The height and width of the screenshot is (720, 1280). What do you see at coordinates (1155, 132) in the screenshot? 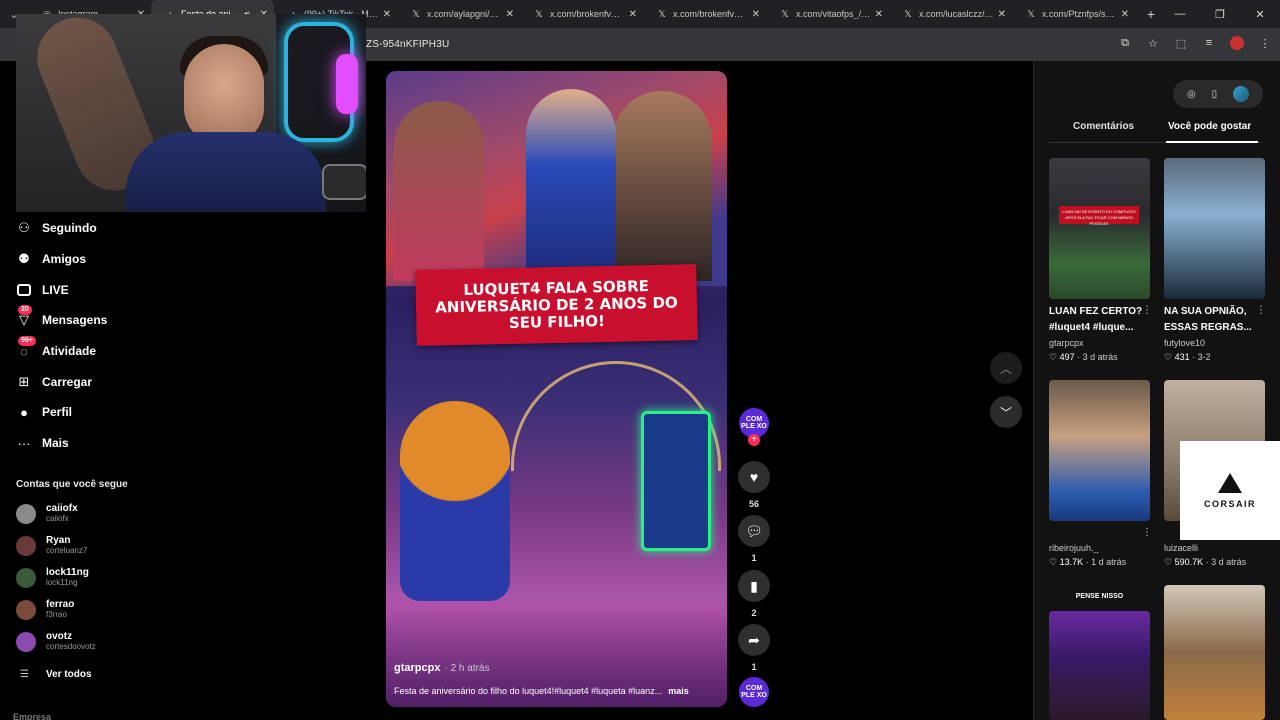
I see `right-panel-tabs: Comentários Você pode gostar` at bounding box center [1155, 132].